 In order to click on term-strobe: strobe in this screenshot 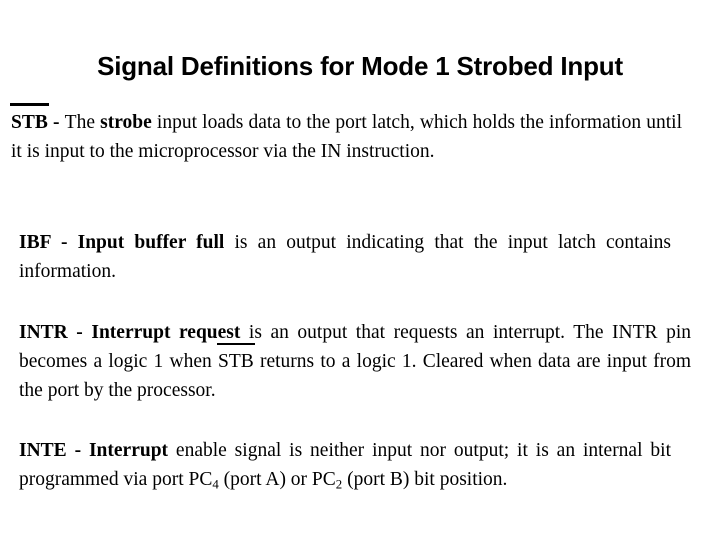, I will do `click(126, 122)`.